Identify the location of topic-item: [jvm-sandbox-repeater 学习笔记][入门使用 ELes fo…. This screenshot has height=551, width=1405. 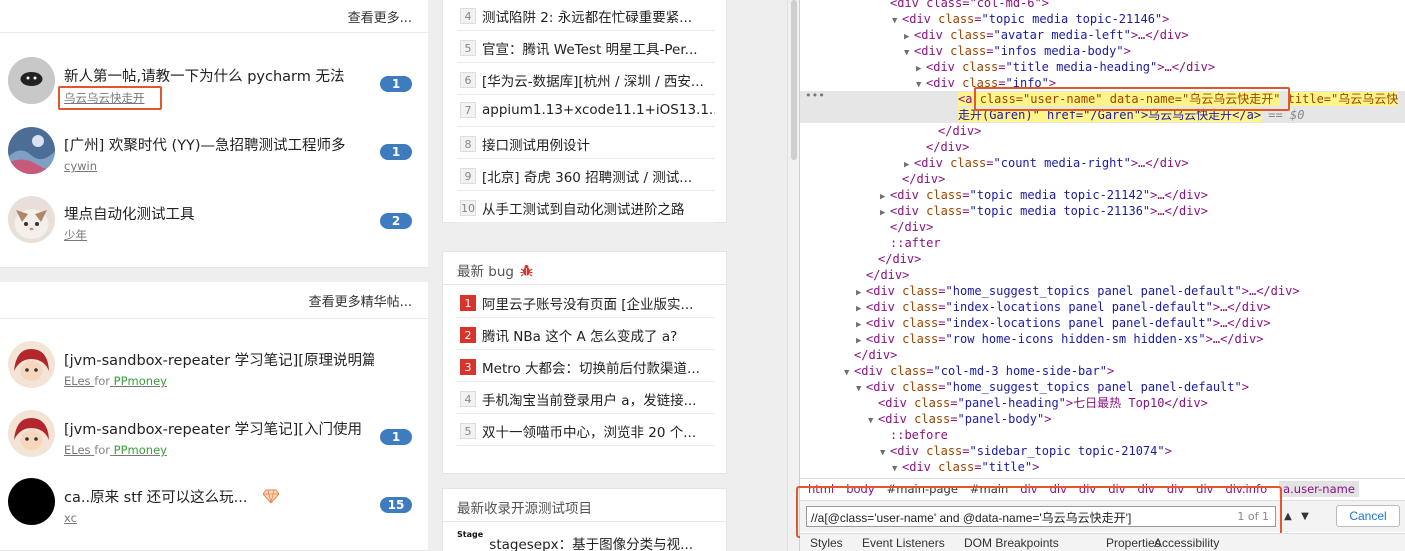
(214, 434).